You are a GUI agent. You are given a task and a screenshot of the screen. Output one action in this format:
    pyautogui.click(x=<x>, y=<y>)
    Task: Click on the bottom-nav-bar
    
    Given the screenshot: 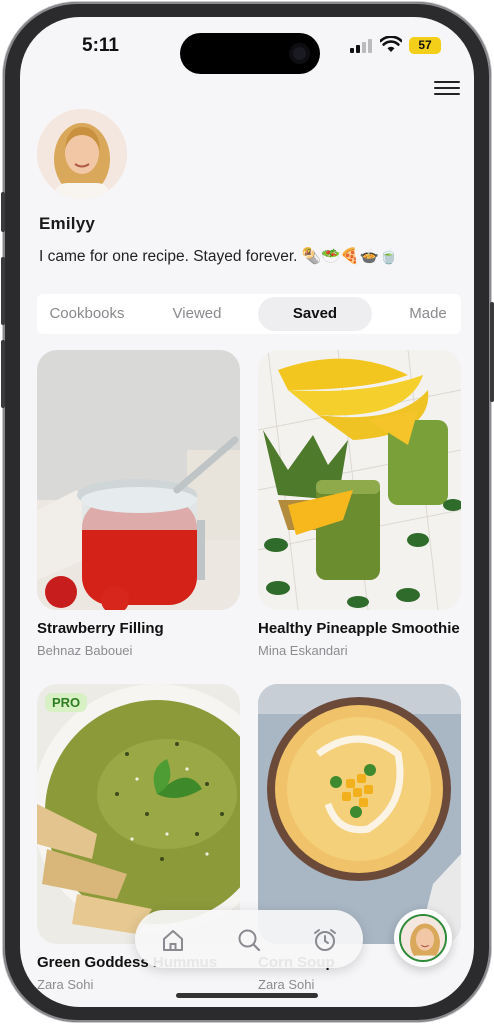 What is the action you would take?
    pyautogui.click(x=249, y=939)
    